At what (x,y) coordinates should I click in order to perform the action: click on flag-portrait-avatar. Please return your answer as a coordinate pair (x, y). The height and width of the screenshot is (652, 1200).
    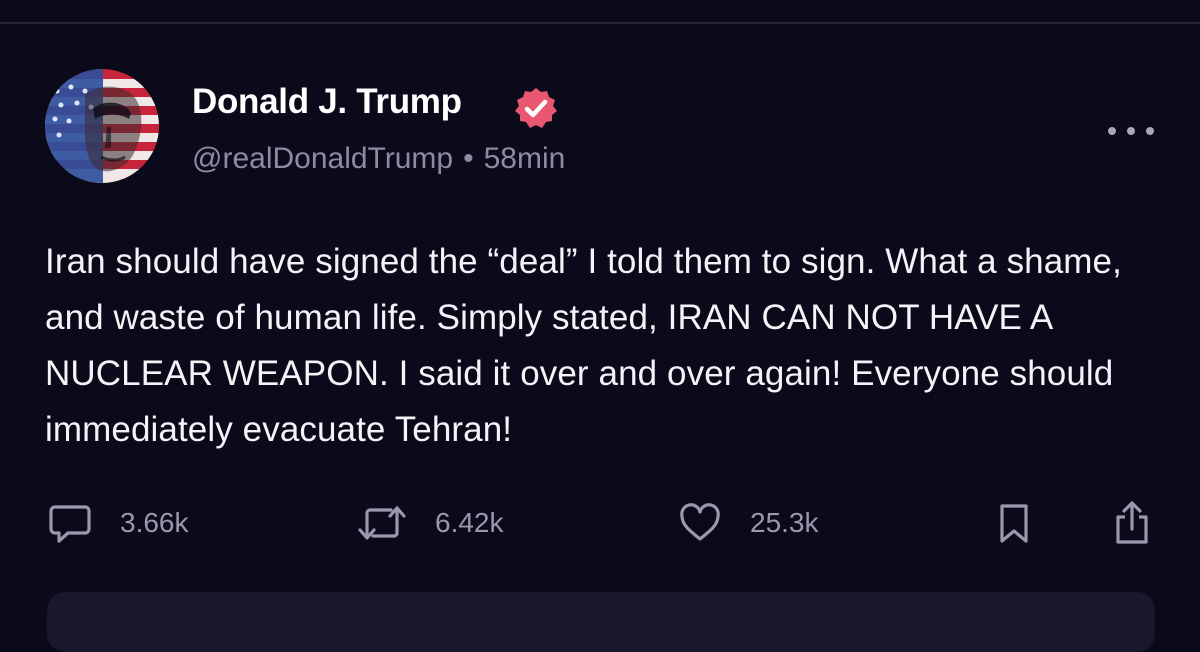
    Looking at the image, I should click on (102, 126).